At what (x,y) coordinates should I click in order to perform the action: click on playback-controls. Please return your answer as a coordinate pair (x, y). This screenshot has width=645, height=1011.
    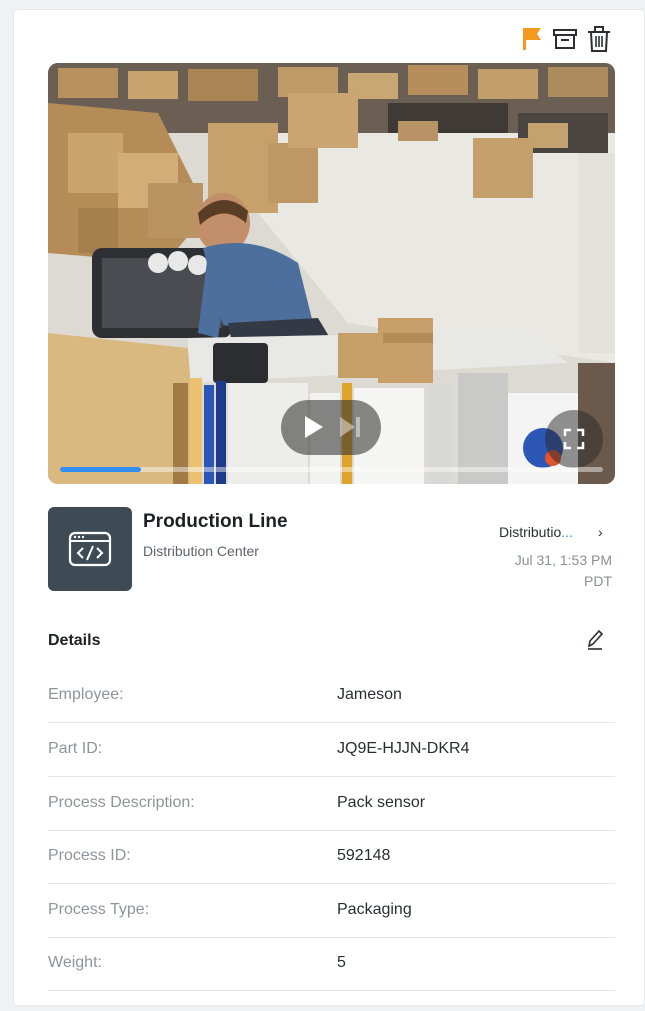
    Looking at the image, I should click on (331, 427).